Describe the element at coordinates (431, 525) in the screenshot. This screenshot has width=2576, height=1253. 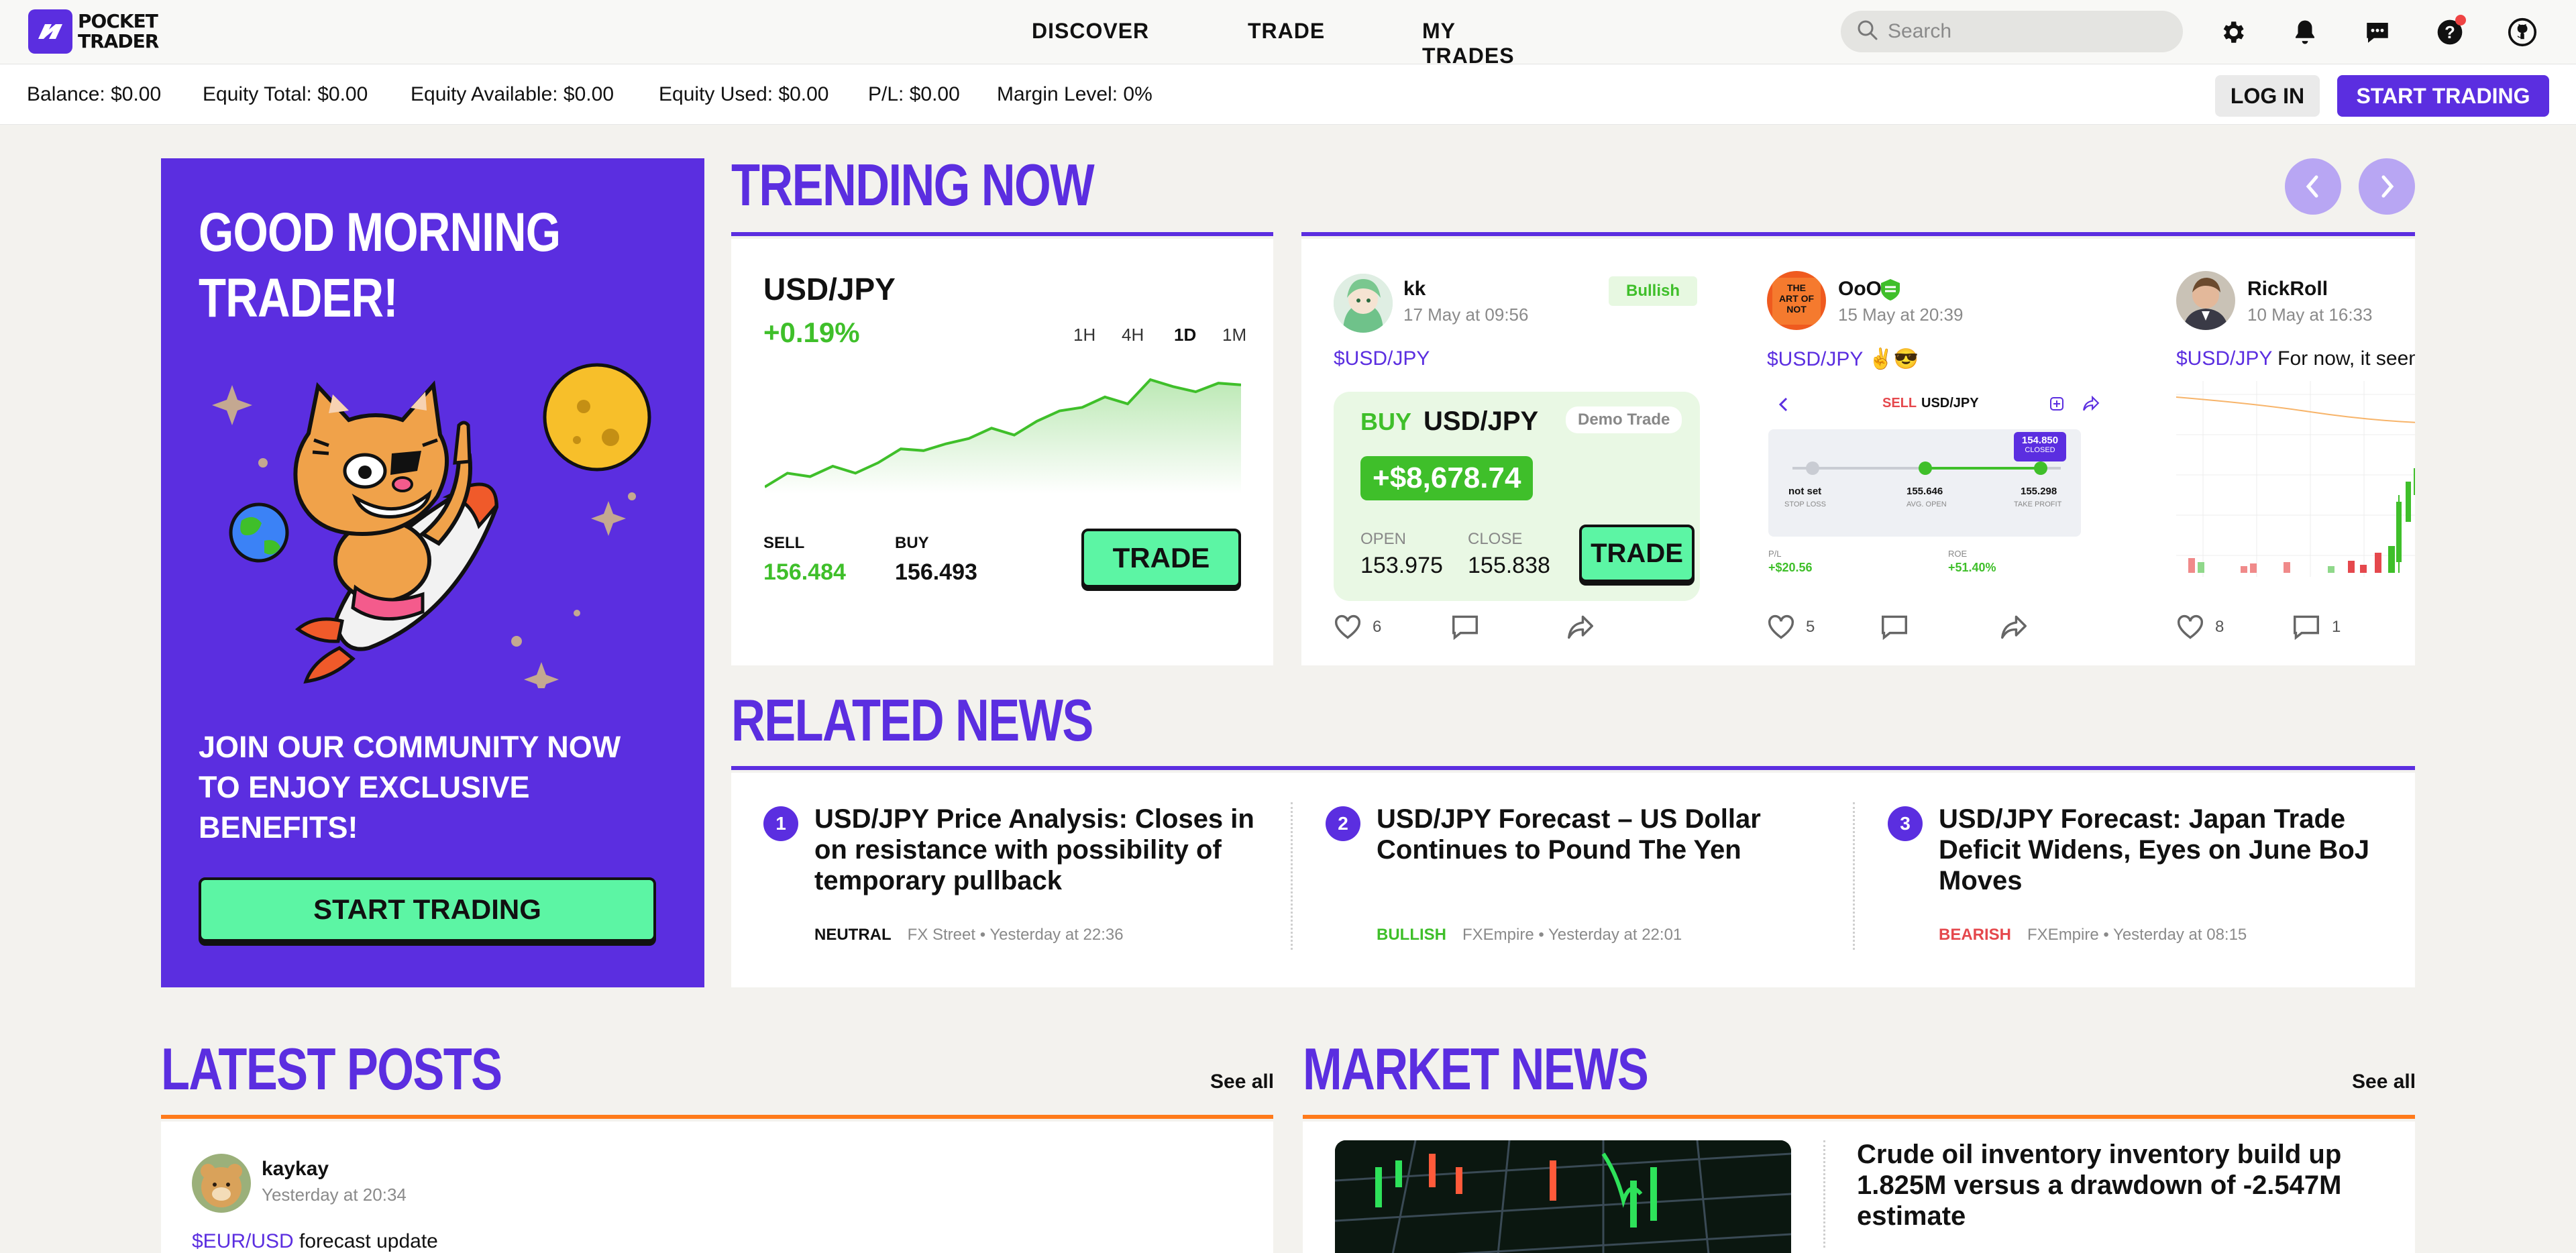
I see `tiger-rocket-illustration` at that location.